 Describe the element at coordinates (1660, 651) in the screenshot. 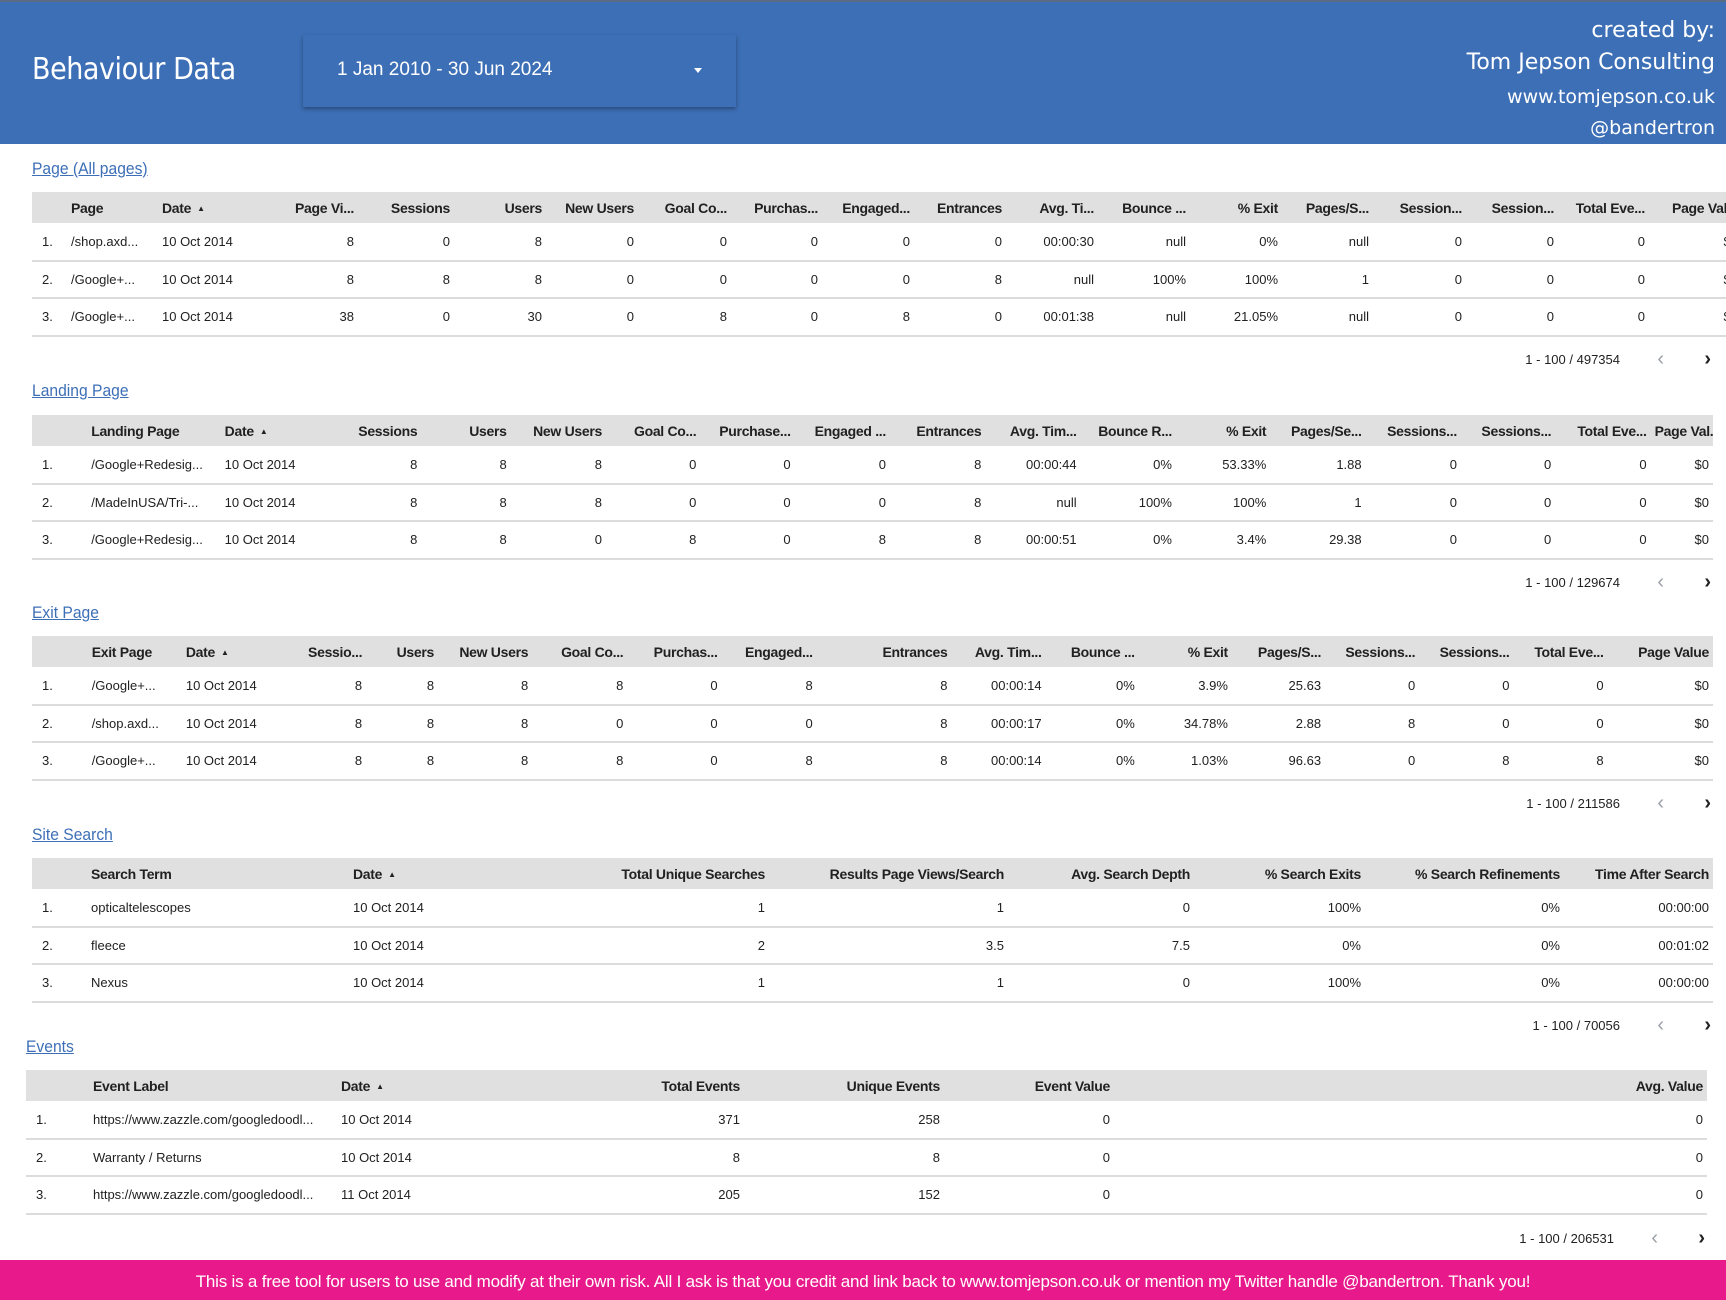

I see `column-header: Page Value` at that location.